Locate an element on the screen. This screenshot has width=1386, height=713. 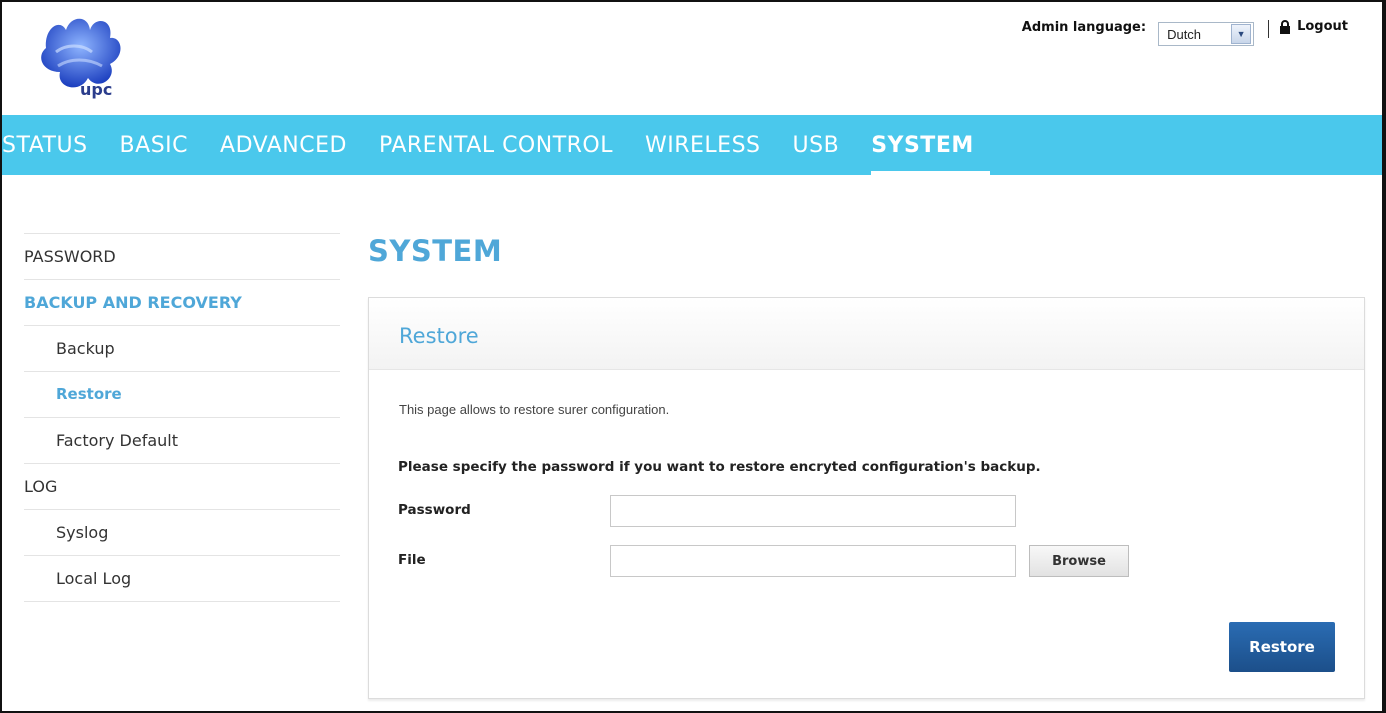
sidebar-item-factory-default: Factory Default is located at coordinates (182, 440).